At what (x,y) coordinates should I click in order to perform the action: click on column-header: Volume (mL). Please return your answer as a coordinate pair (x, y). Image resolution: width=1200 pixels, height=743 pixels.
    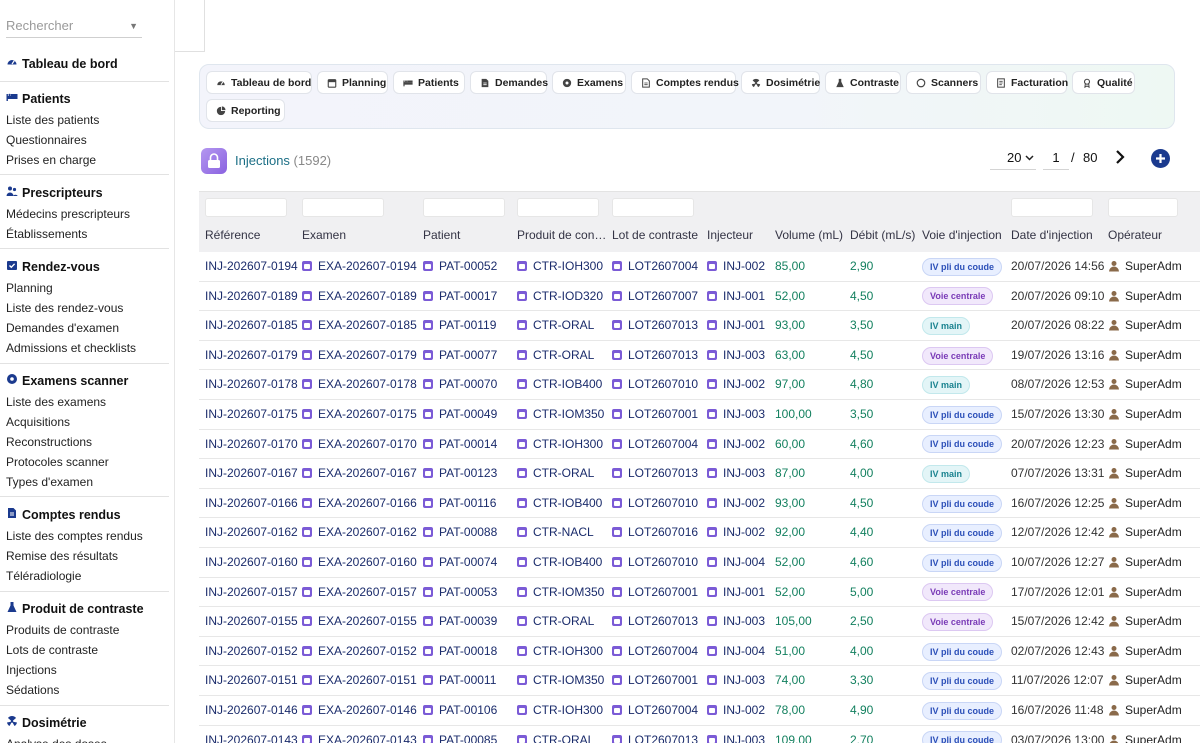
    Looking at the image, I should click on (811, 235).